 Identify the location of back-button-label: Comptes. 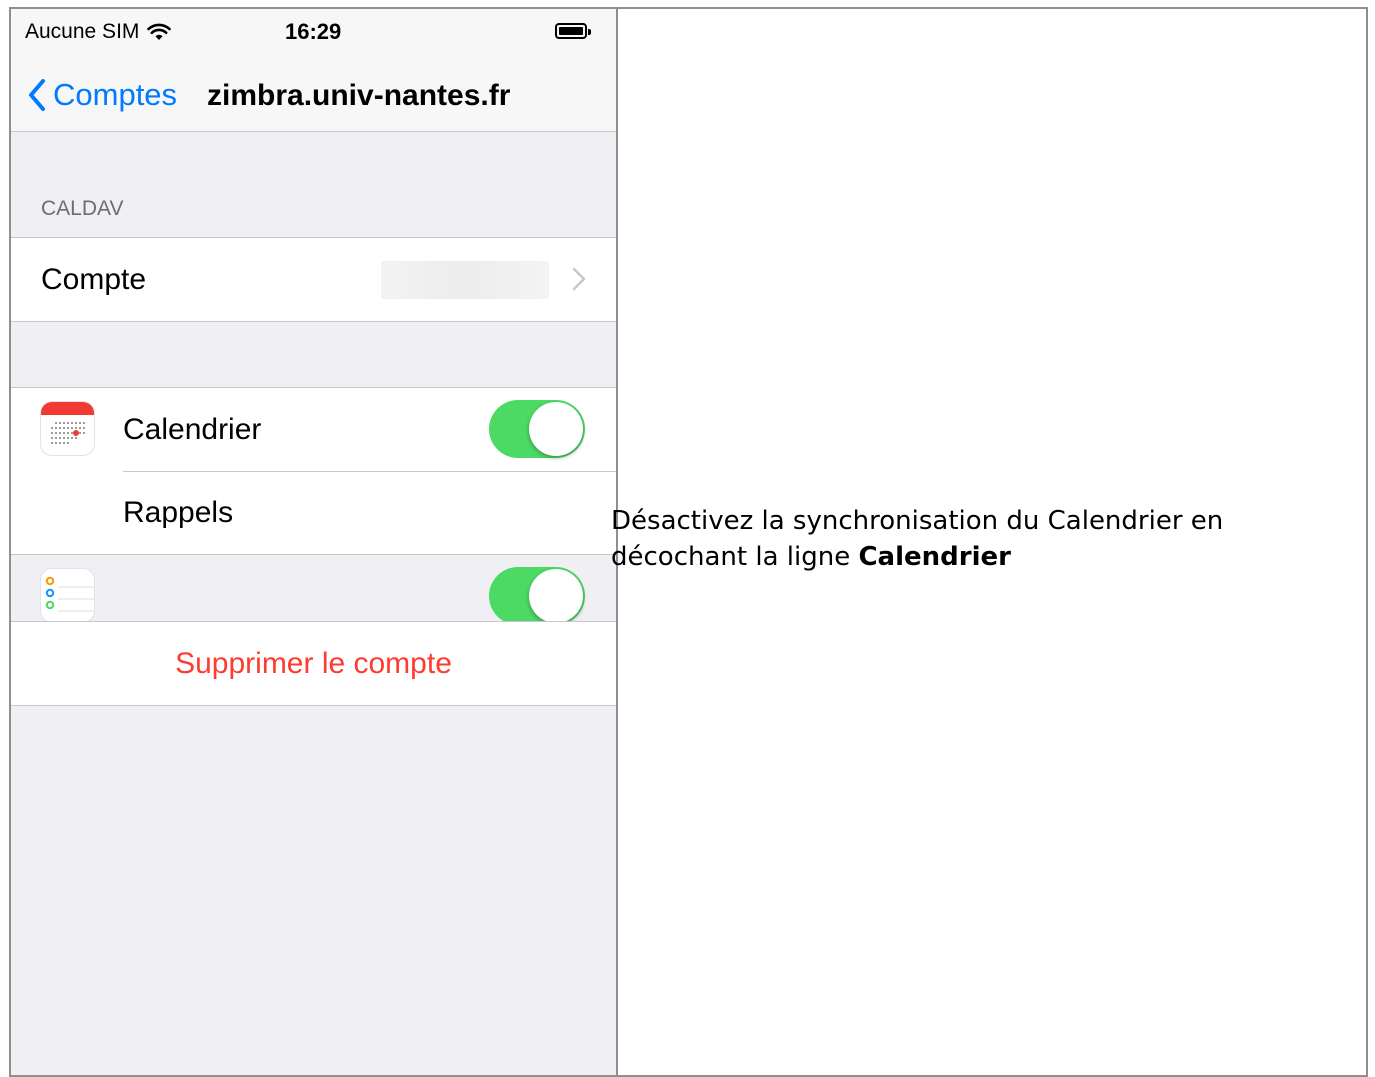
(115, 94).